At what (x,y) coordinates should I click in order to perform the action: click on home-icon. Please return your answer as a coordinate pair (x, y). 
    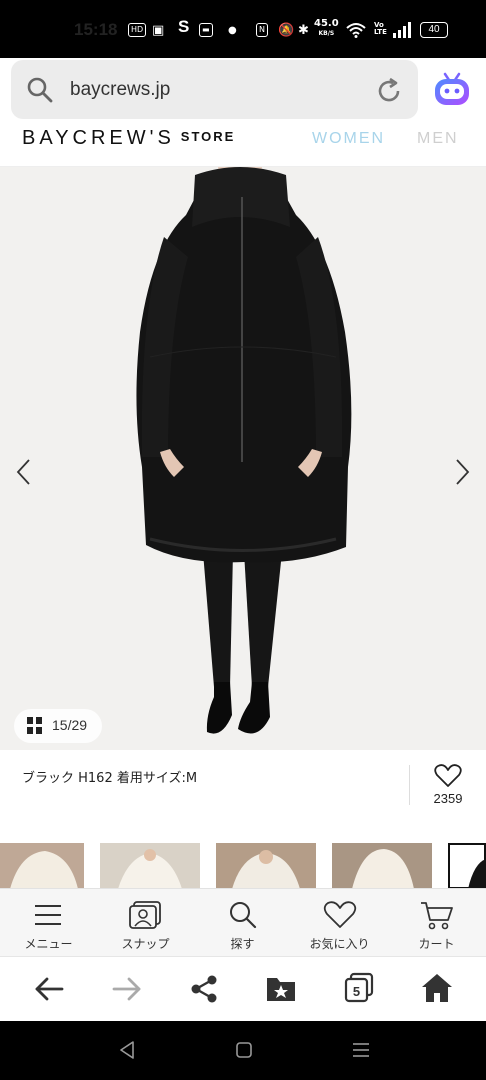
    Looking at the image, I should click on (437, 988).